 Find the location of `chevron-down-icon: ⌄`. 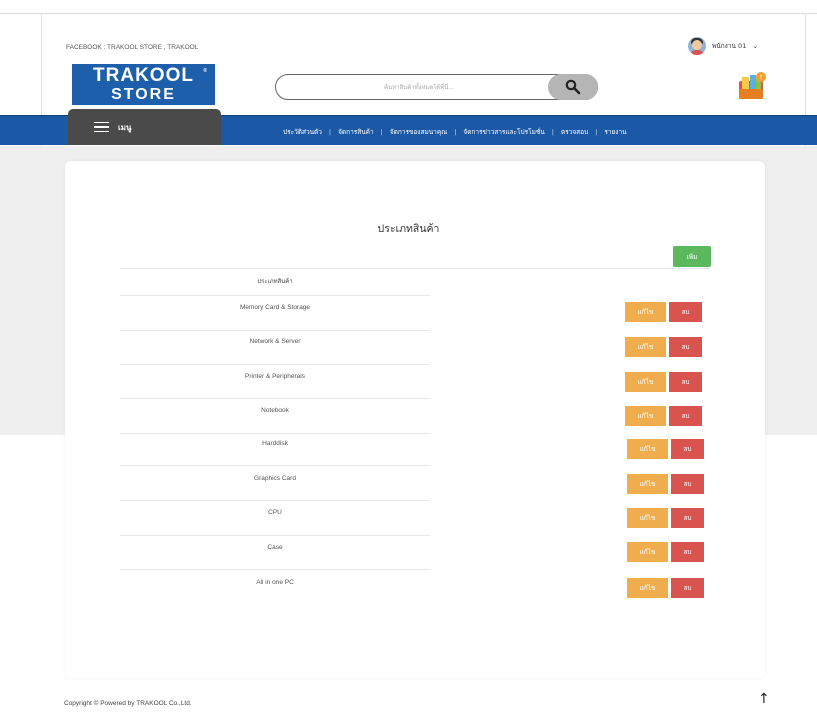

chevron-down-icon: ⌄ is located at coordinates (755, 46).